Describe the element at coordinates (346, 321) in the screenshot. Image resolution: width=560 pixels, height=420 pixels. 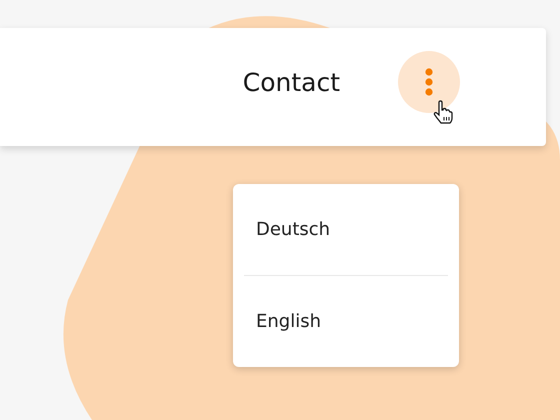
I see `menu-item: English` at that location.